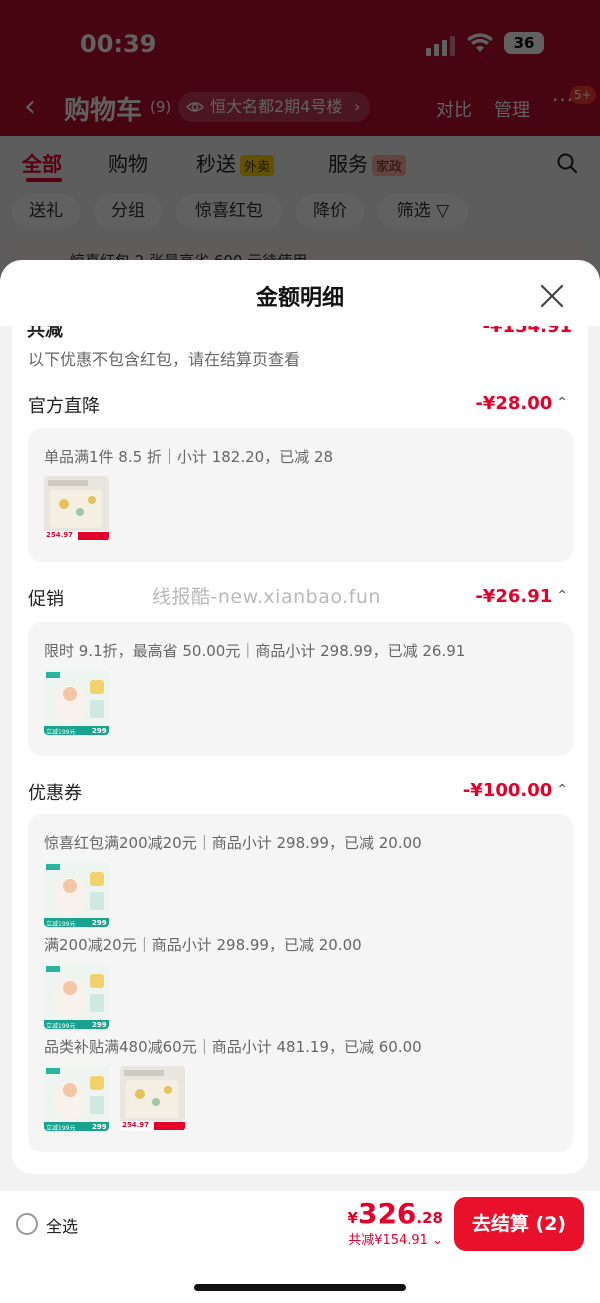  I want to click on chevron-right-icon: ›, so click(357, 106).